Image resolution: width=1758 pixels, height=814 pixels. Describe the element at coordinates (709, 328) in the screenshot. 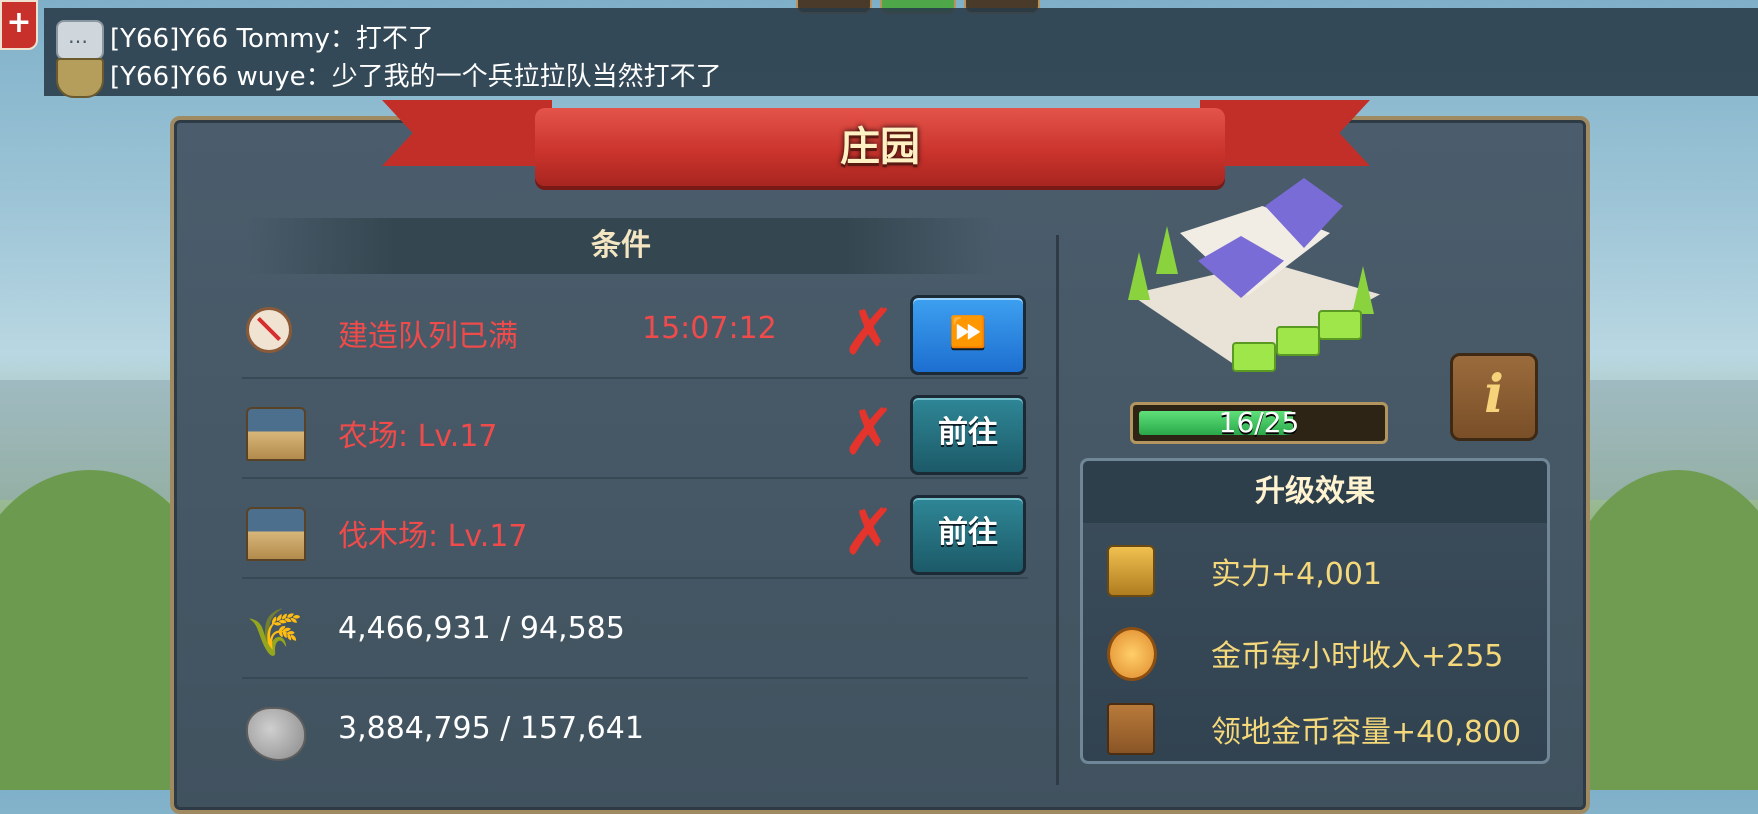

I see `build-queue-timer: 15:07:12` at that location.